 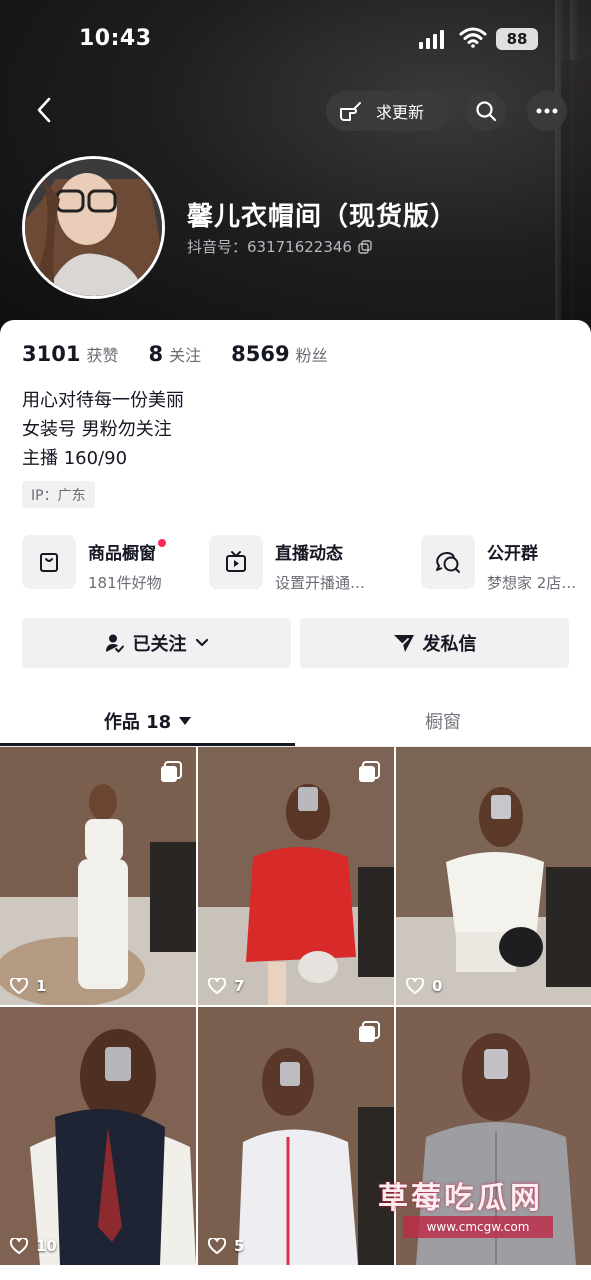 I want to click on likes-count: 3101, so click(x=51, y=354).